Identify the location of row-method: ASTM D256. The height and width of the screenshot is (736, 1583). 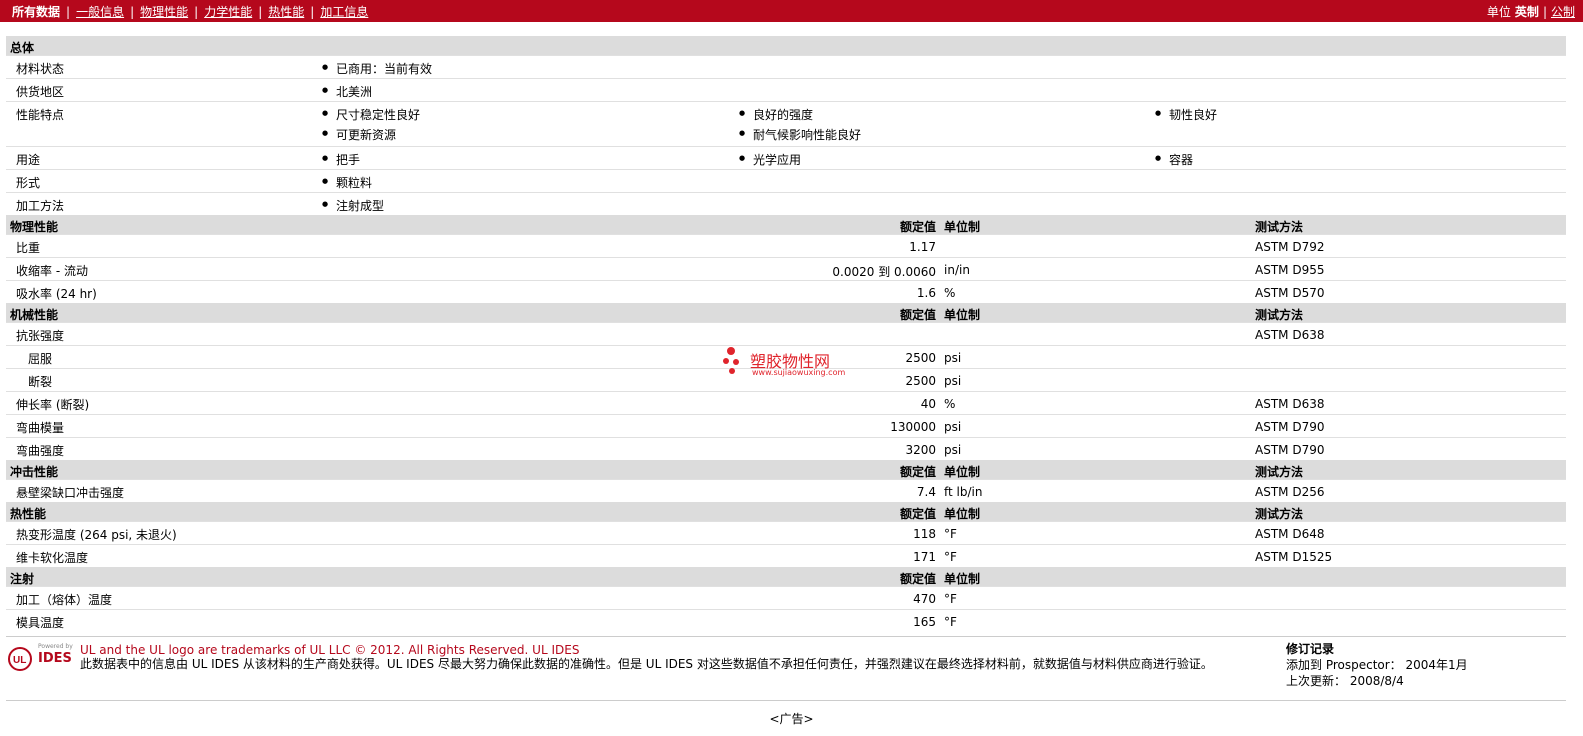
(1290, 492).